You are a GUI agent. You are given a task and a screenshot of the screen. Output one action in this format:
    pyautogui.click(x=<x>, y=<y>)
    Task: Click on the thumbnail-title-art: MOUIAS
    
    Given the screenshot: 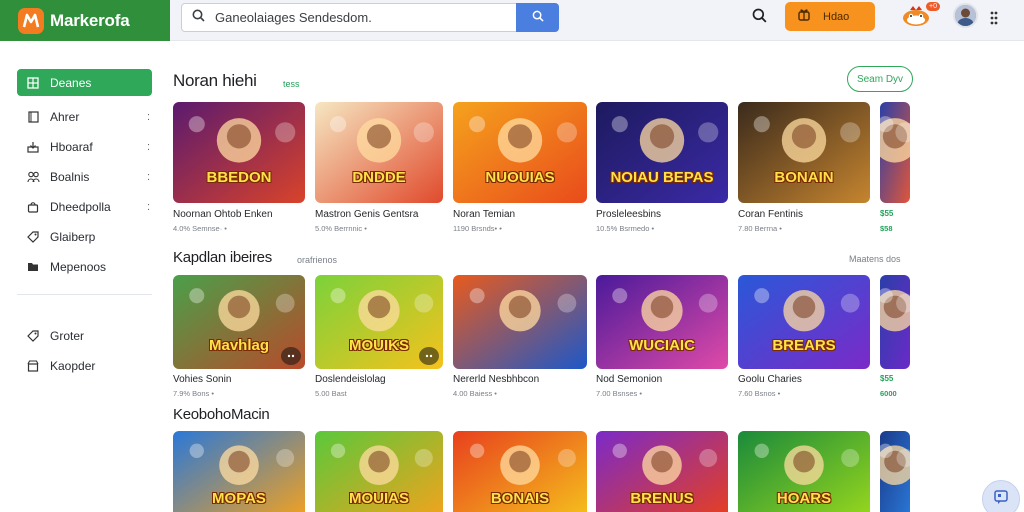 What is the action you would take?
    pyautogui.click(x=379, y=499)
    